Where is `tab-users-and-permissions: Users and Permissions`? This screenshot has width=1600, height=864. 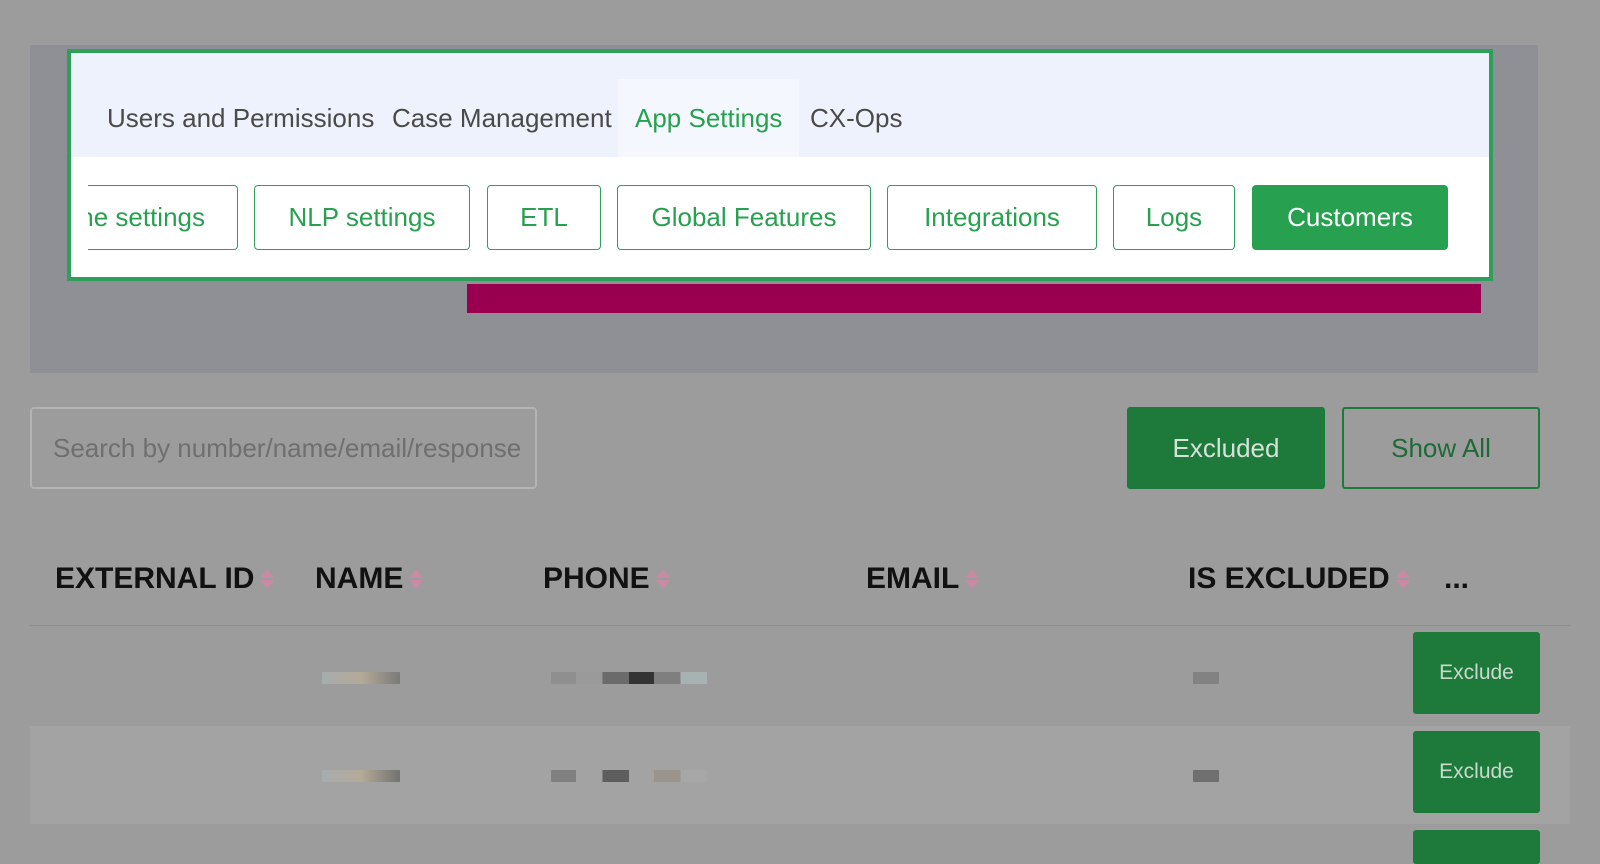 tab-users-and-permissions: Users and Permissions is located at coordinates (240, 118).